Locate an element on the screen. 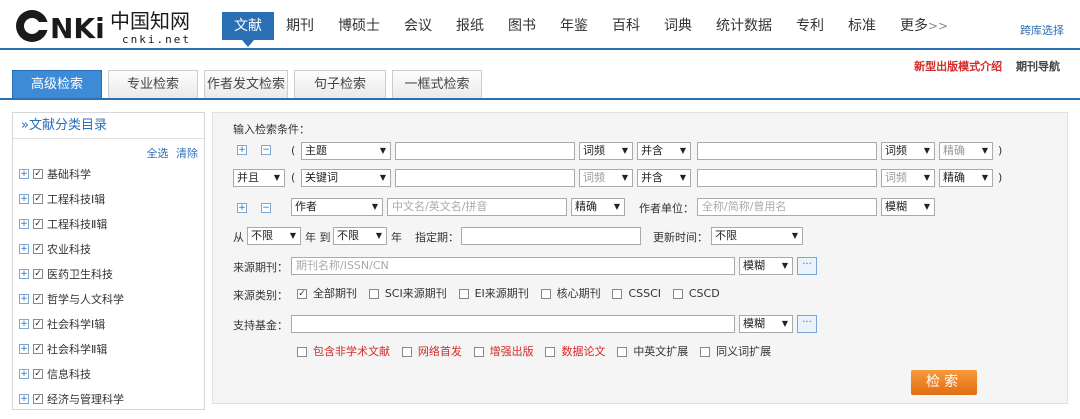 This screenshot has width=1080, height=419. list-item: + ✓ 哲学与人文科学 is located at coordinates (71, 298).